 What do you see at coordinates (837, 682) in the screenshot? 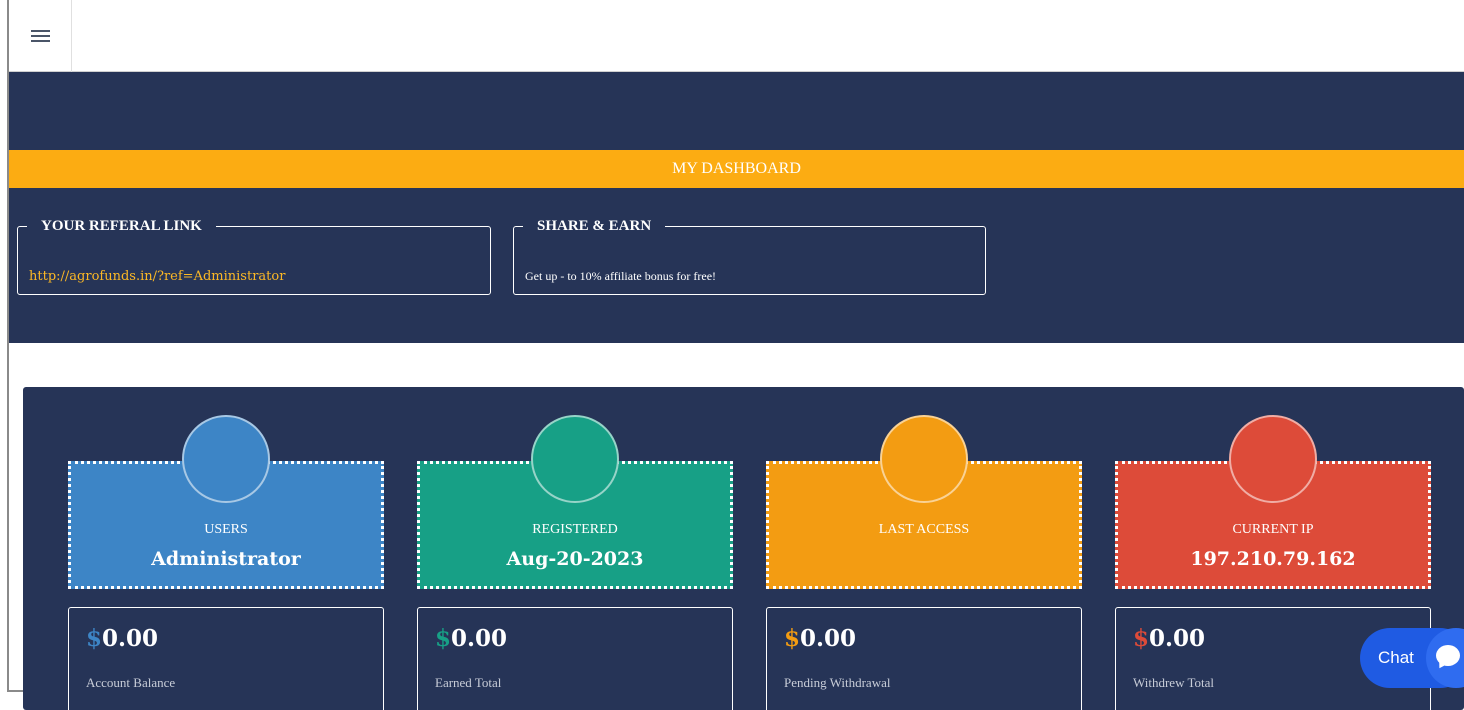
I see `balance-label: Pending Withdrawal` at bounding box center [837, 682].